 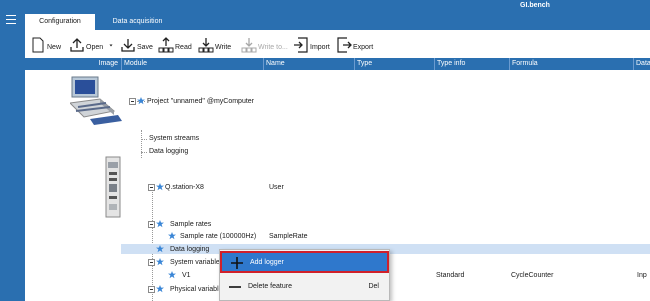 I want to click on physical-variables-expander-icon, so click(x=151, y=289).